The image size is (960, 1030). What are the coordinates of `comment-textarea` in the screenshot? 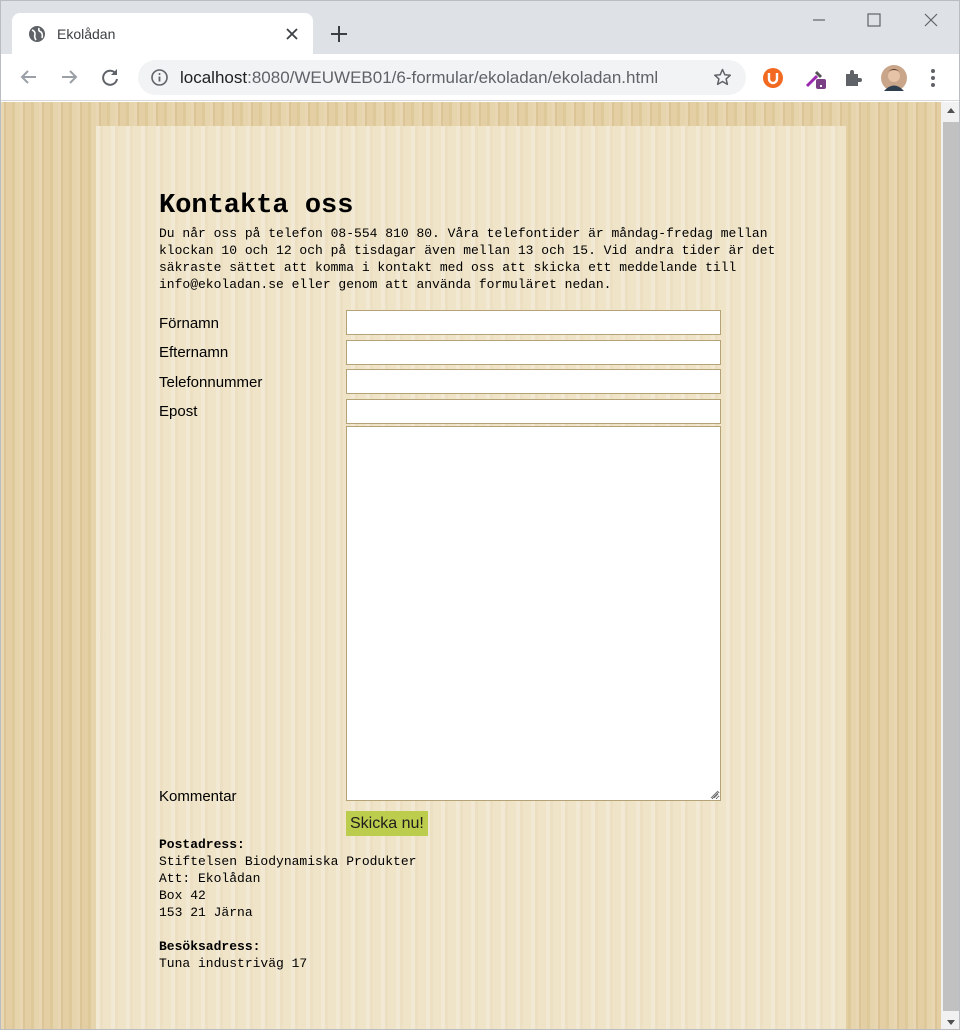 It's located at (533, 613).